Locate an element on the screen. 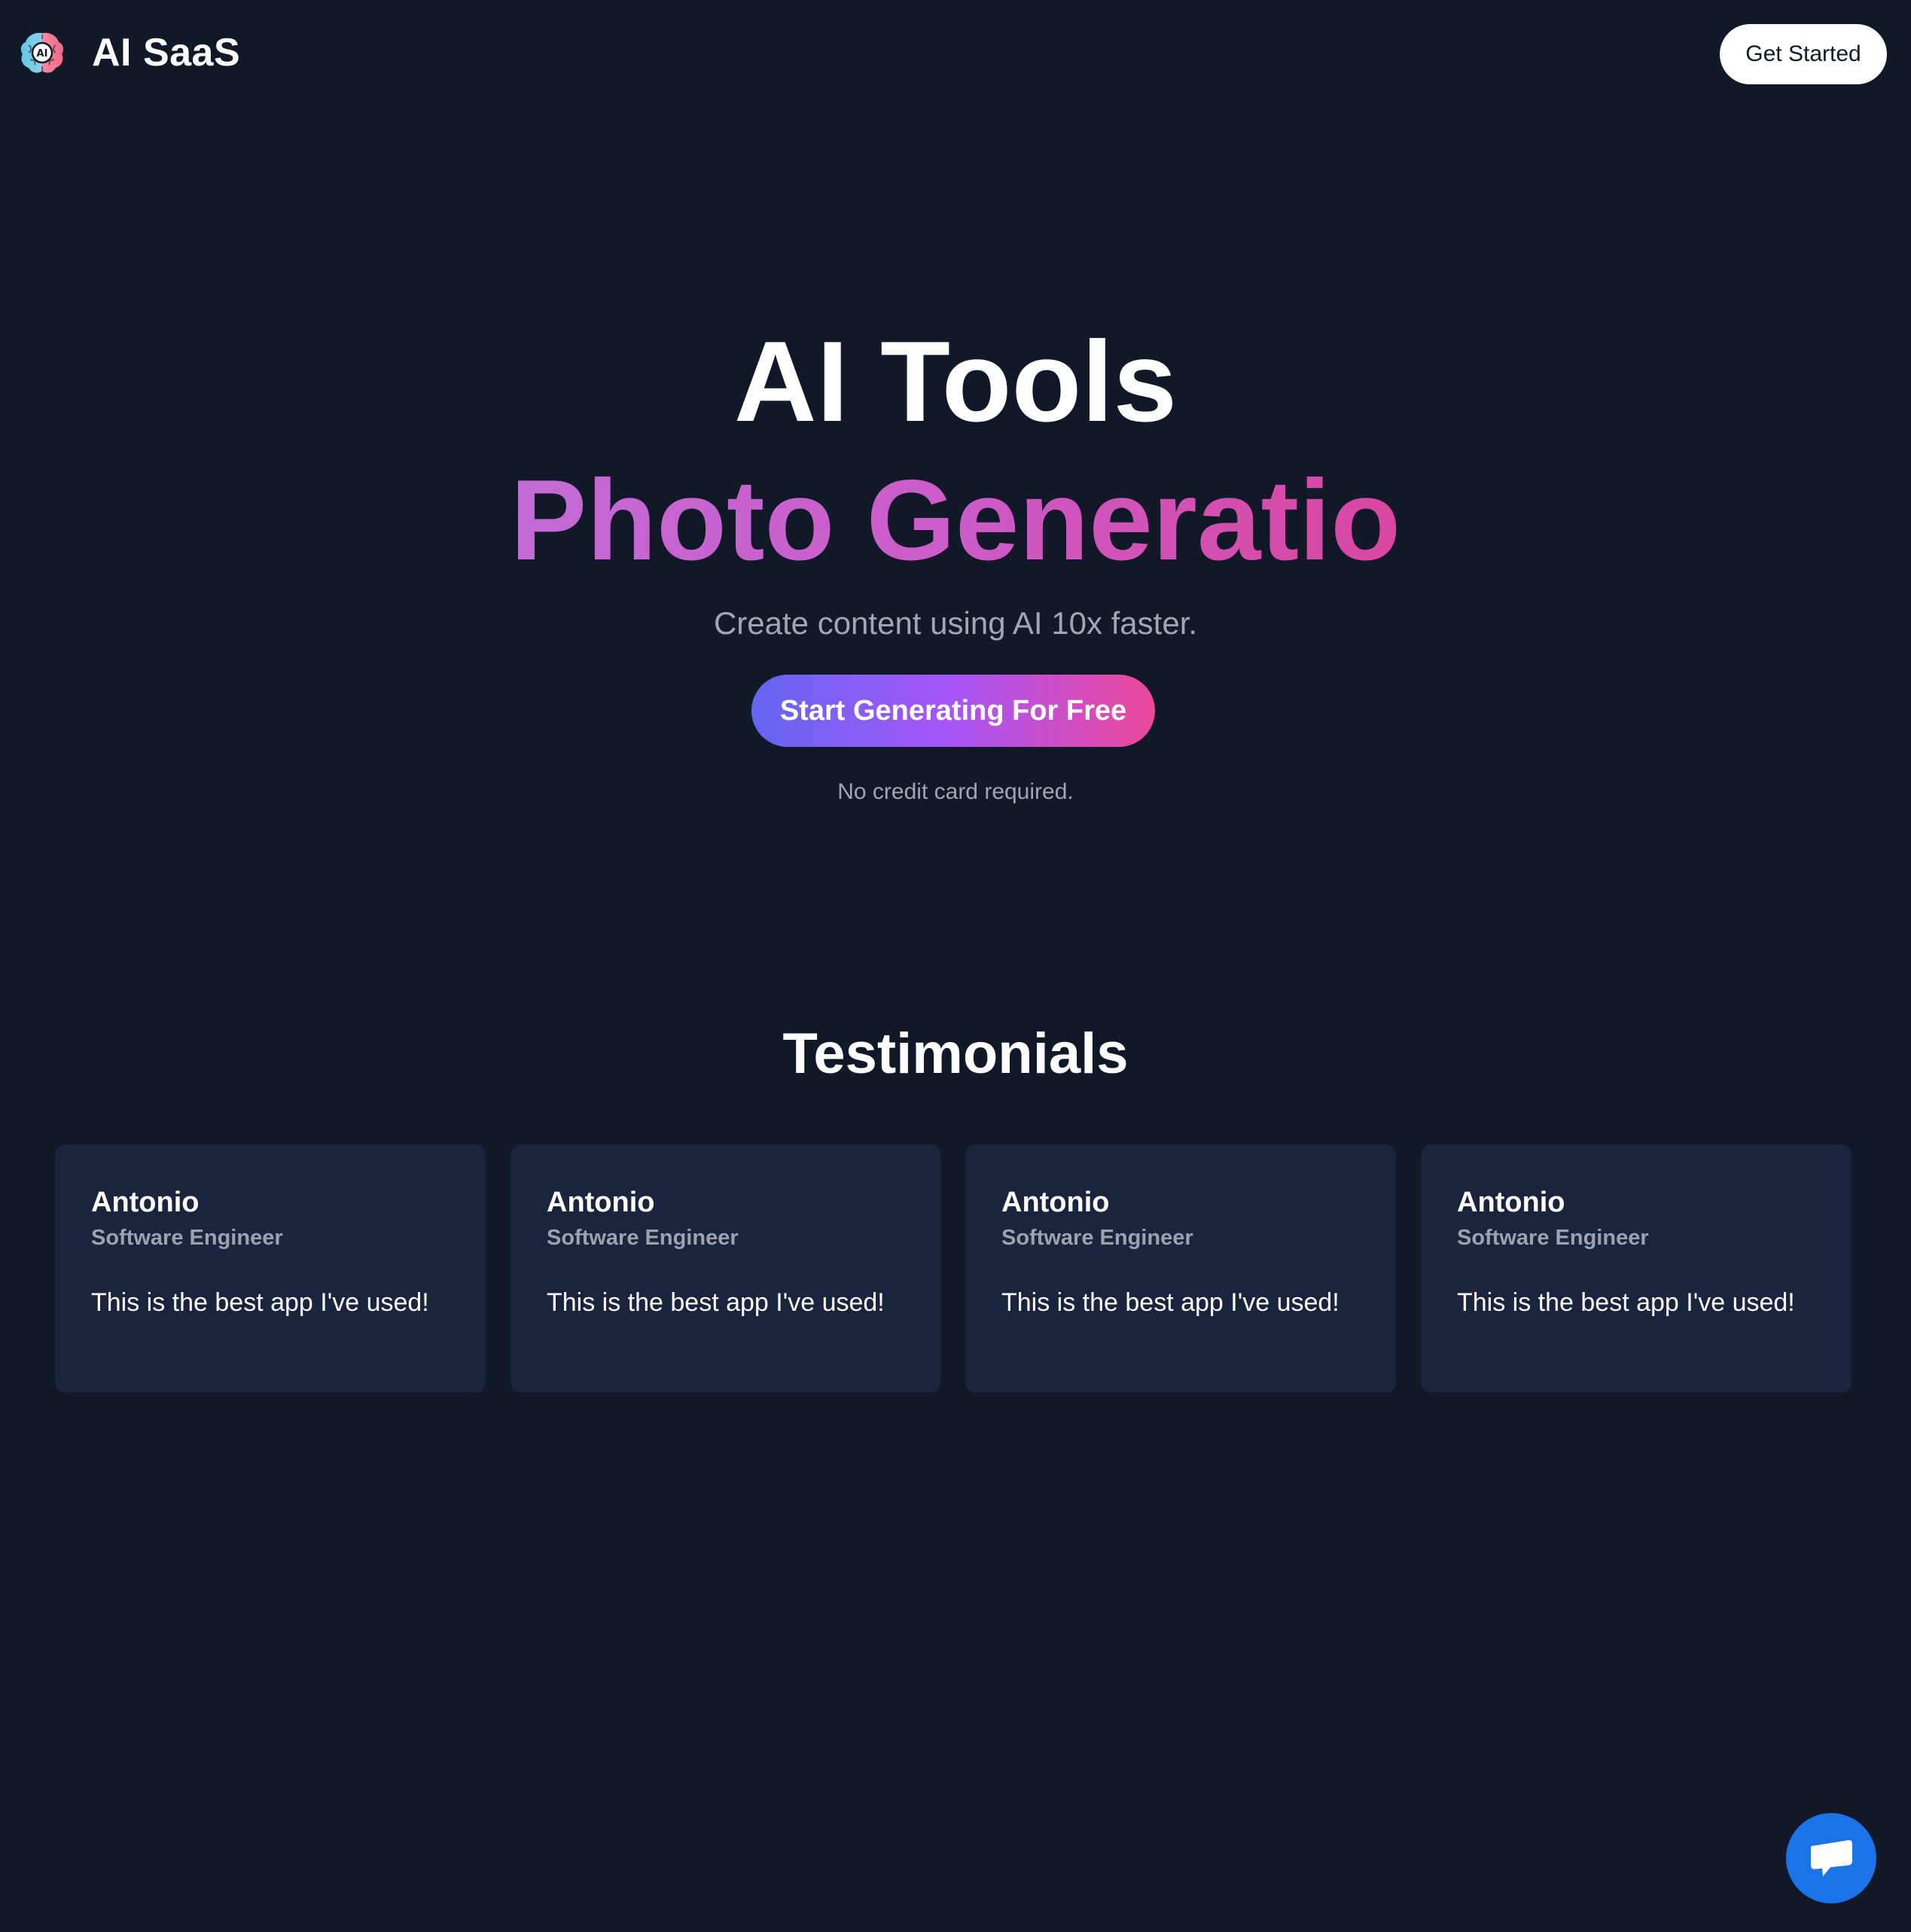  no-credit-card-note: No credit card required. is located at coordinates (955, 791).